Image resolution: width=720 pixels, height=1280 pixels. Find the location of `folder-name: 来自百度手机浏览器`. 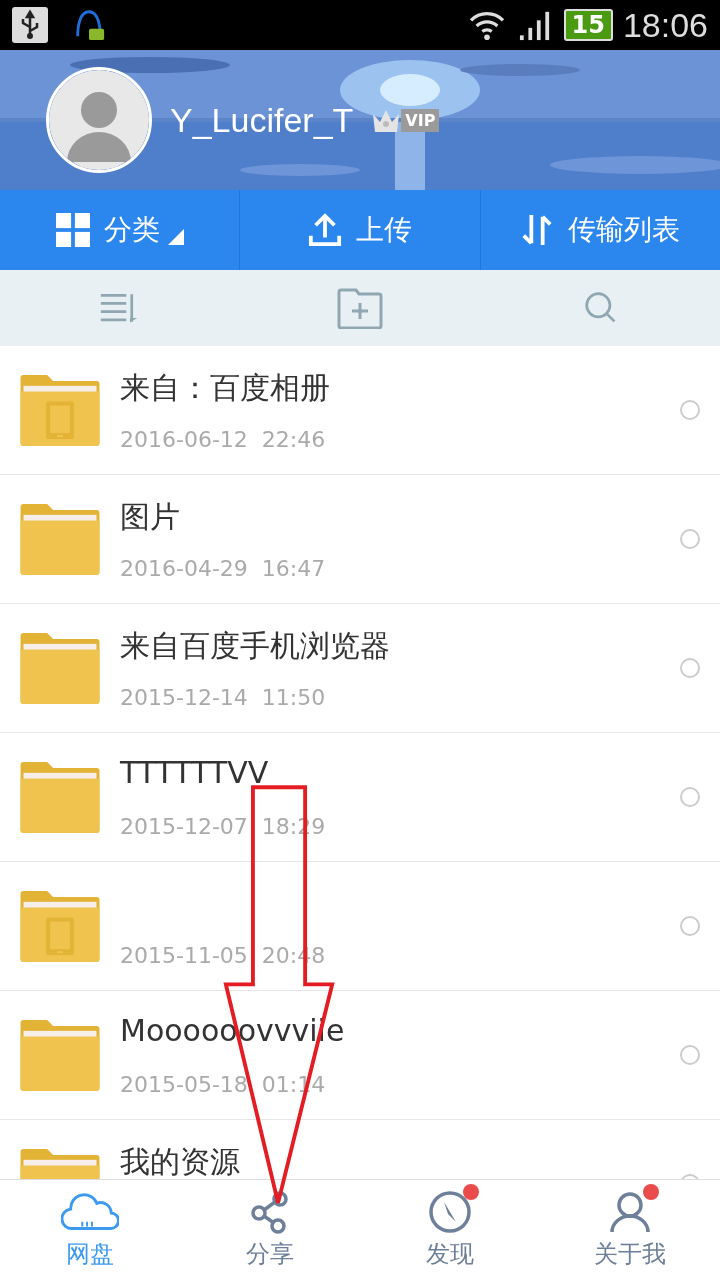

folder-name: 来自百度手机浏览器 is located at coordinates (255, 646).